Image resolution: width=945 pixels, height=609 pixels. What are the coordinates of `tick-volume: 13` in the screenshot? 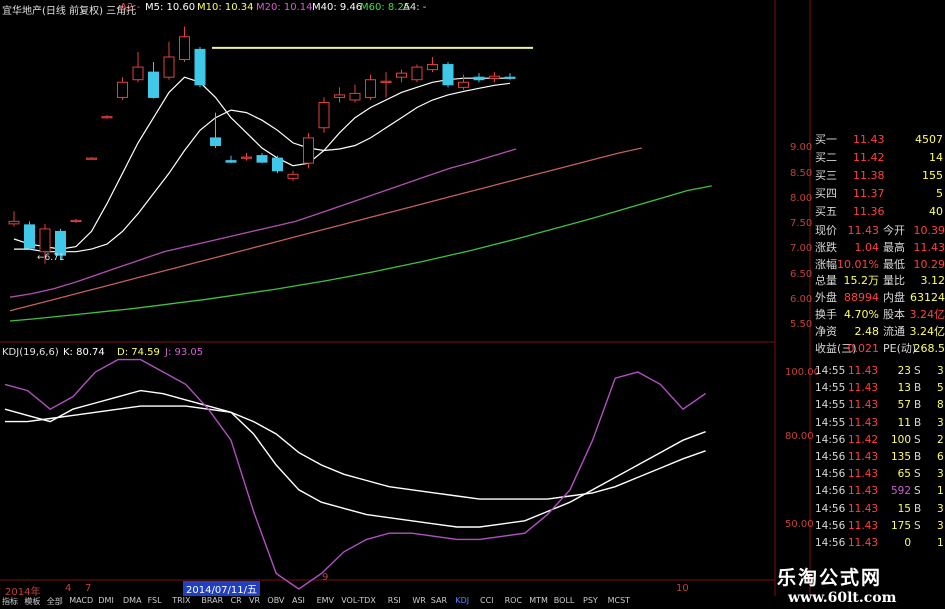 It's located at (904, 388).